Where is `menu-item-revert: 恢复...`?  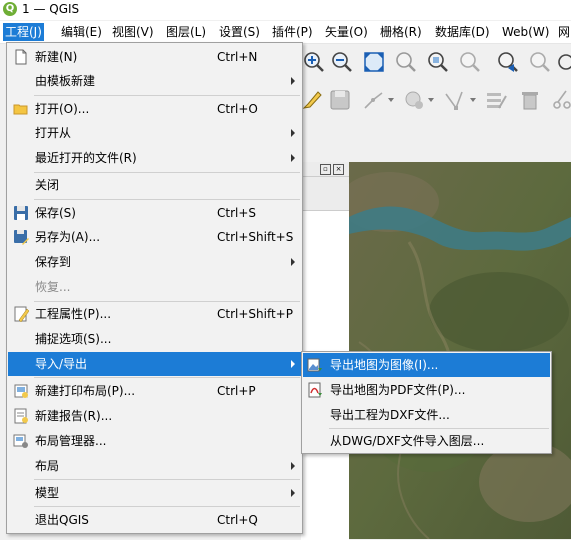
menu-item-revert: 恢复... is located at coordinates (154, 287).